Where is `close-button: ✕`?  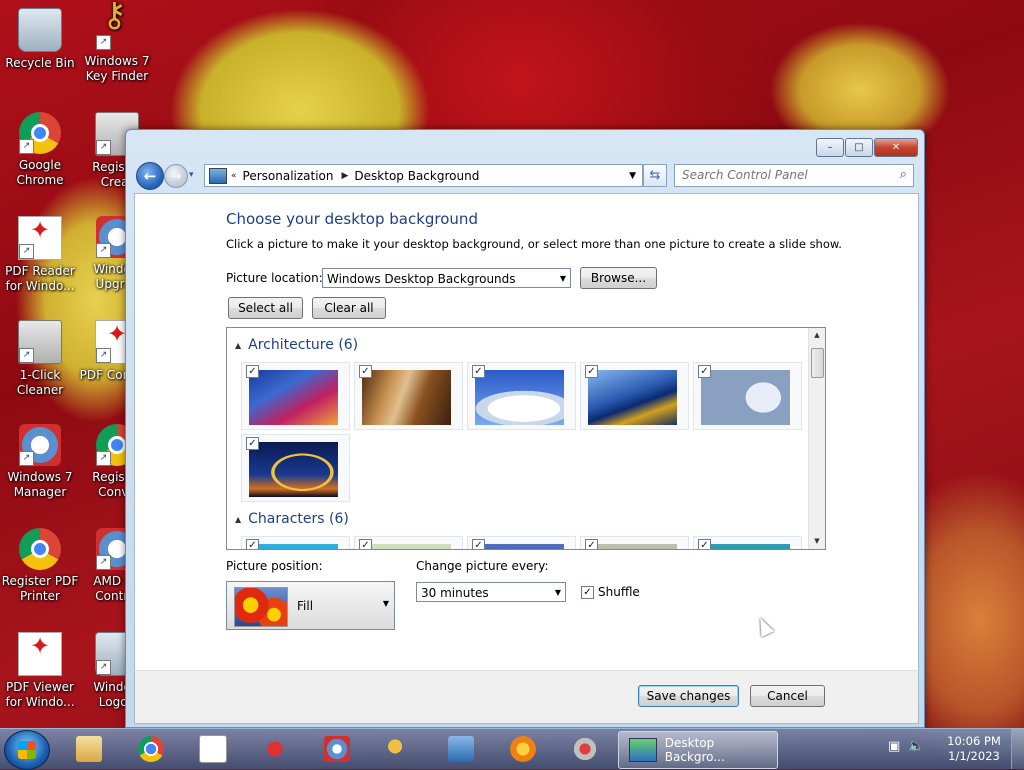 close-button: ✕ is located at coordinates (896, 147).